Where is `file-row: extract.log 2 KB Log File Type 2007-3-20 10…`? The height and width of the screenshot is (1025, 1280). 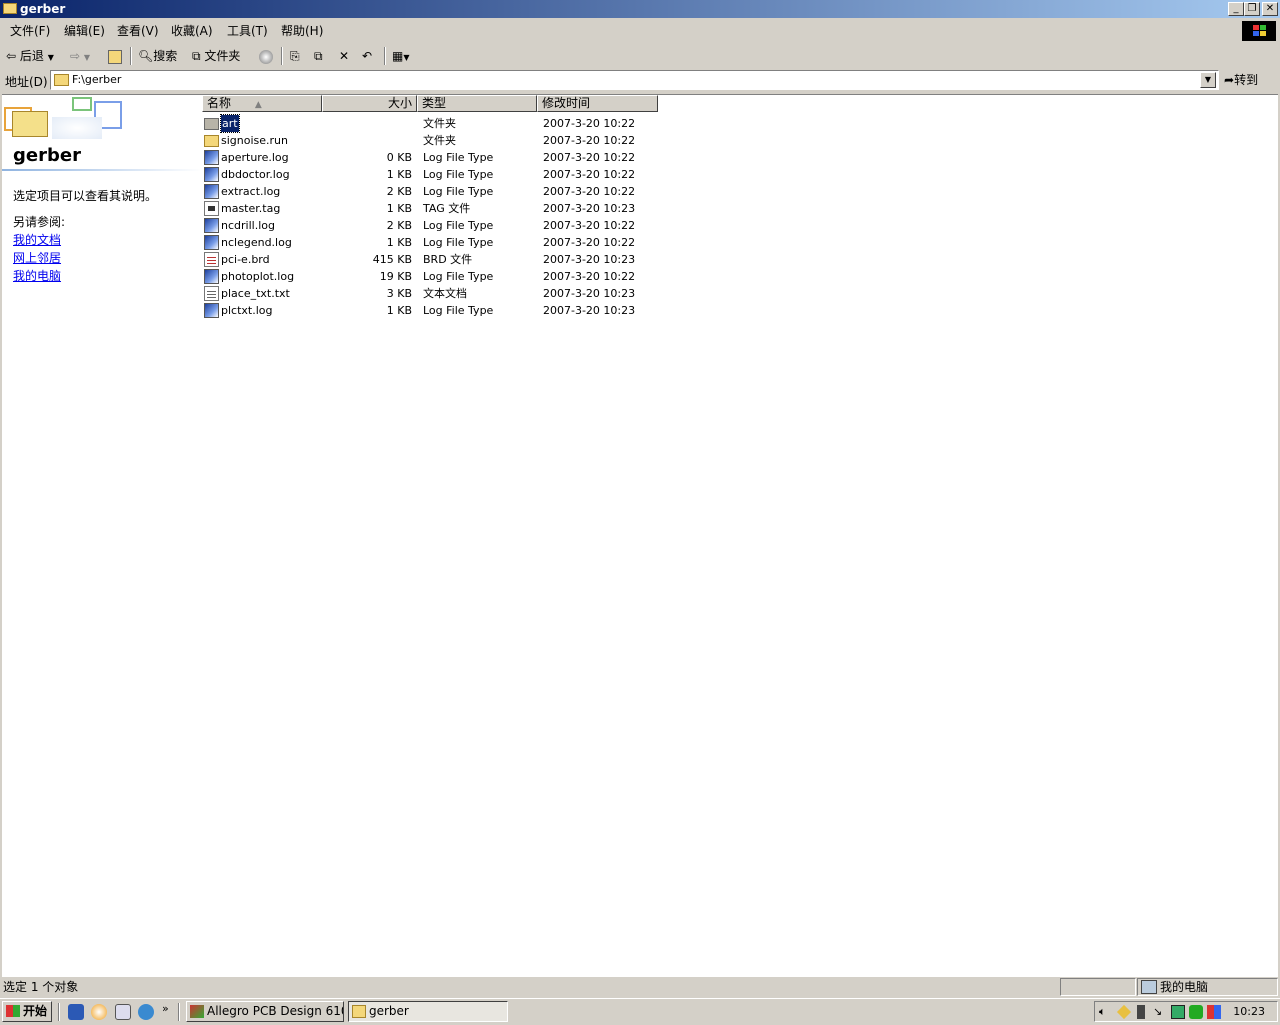 file-row: extract.log 2 KB Log File Type 2007-3-20 10… is located at coordinates (740, 191).